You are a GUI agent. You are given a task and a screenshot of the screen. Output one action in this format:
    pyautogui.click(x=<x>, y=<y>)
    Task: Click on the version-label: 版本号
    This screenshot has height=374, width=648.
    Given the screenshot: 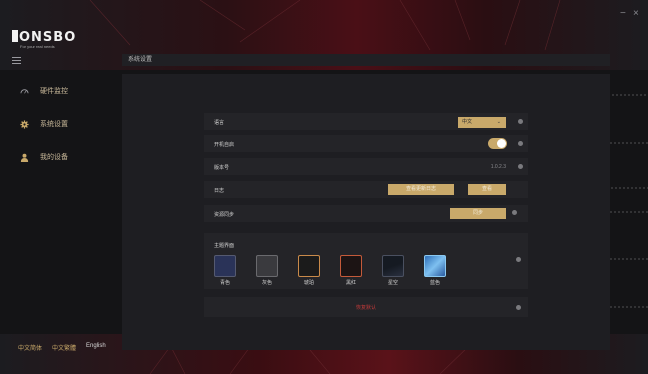 What is the action you would take?
    pyautogui.click(x=222, y=168)
    